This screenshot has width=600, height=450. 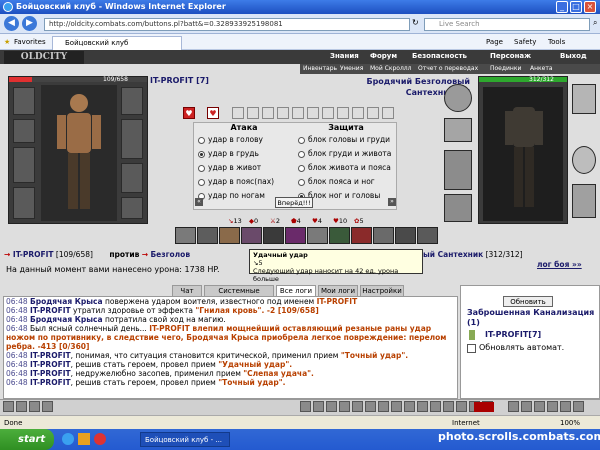 I want to click on submenu-fights: Поединки, so click(x=505, y=69).